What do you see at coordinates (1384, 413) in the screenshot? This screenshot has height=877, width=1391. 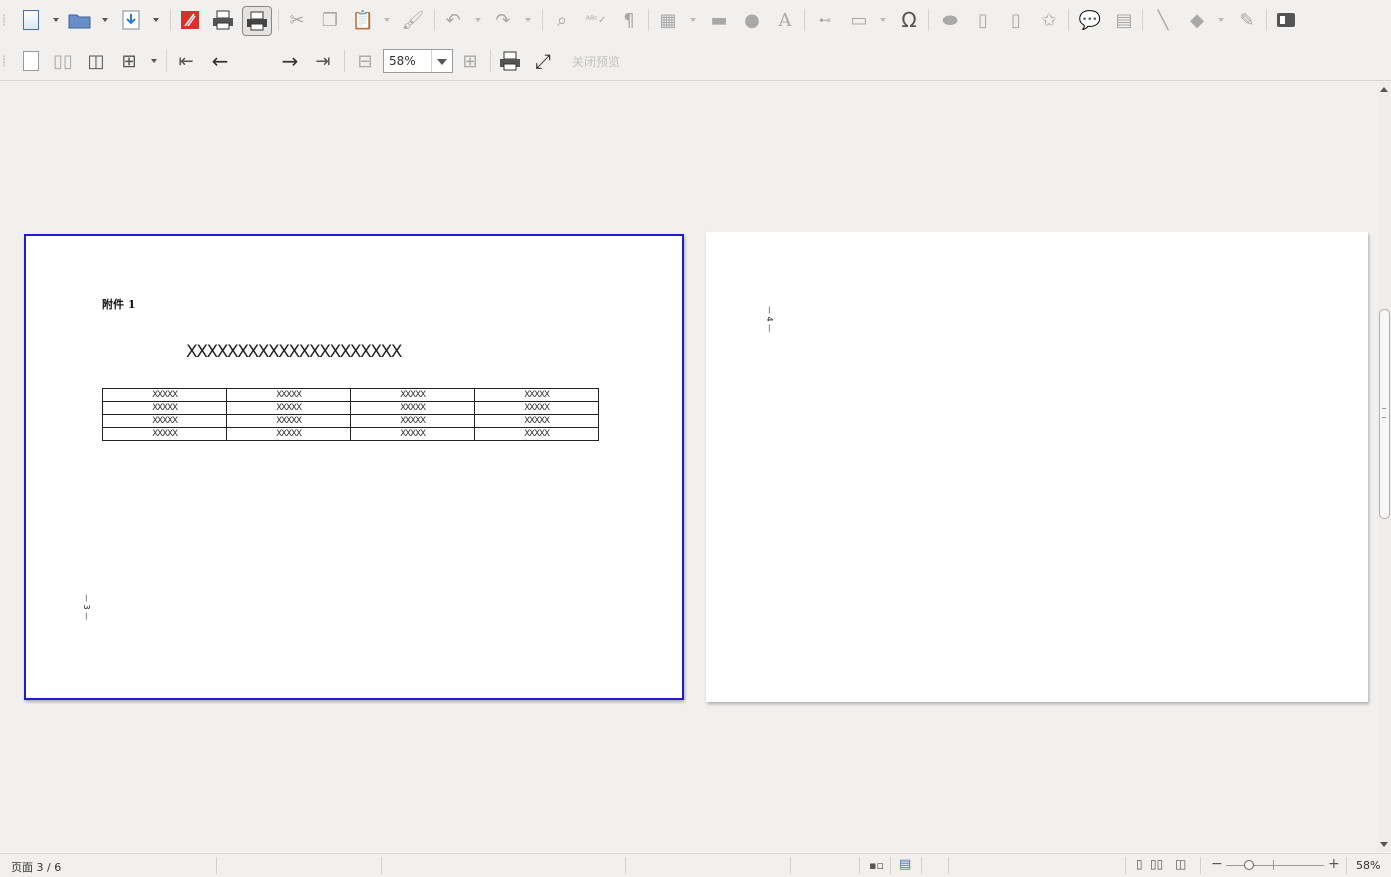 I see `scrollbar-grip` at bounding box center [1384, 413].